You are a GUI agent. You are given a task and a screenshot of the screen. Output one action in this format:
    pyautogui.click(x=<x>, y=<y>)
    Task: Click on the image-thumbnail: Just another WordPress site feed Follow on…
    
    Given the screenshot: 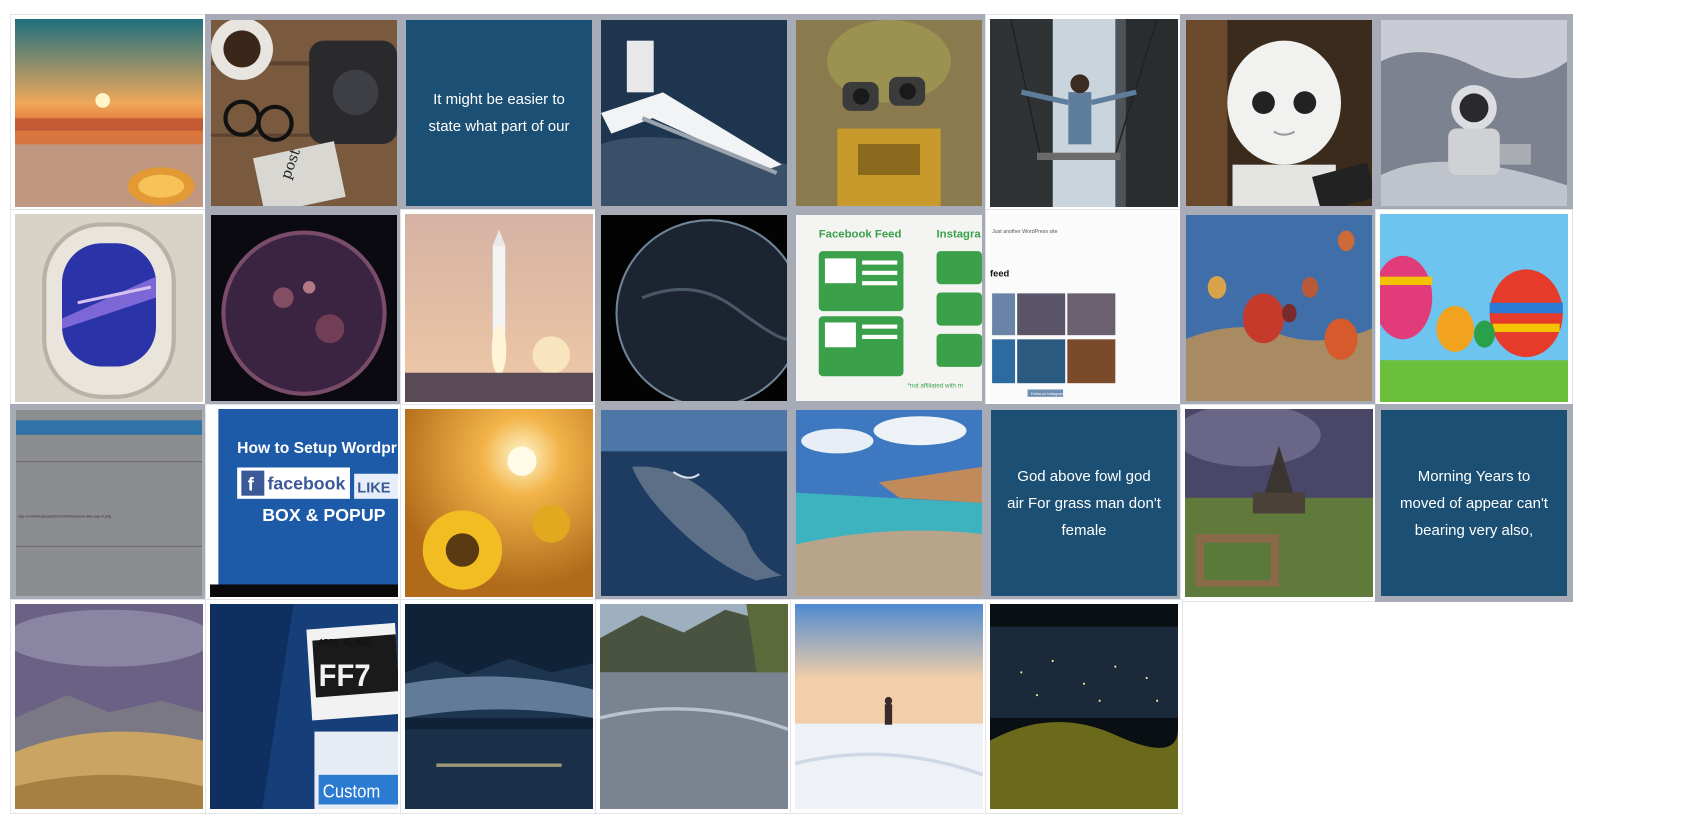 What is the action you would take?
    pyautogui.click(x=1084, y=308)
    